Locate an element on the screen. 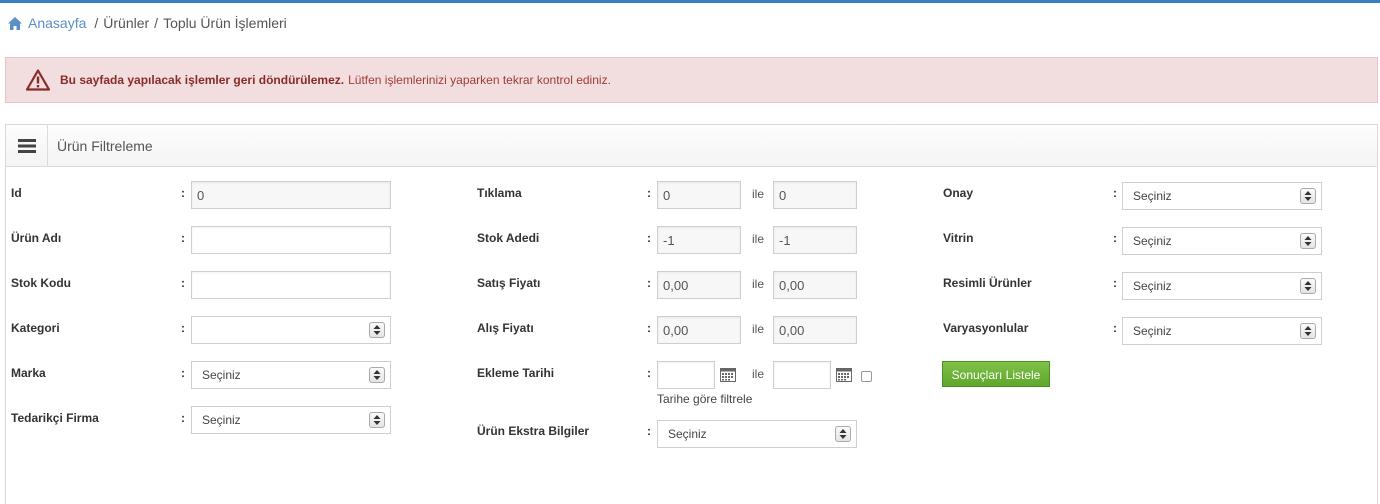  stock-code-label: Stok Kodu is located at coordinates (41, 283).